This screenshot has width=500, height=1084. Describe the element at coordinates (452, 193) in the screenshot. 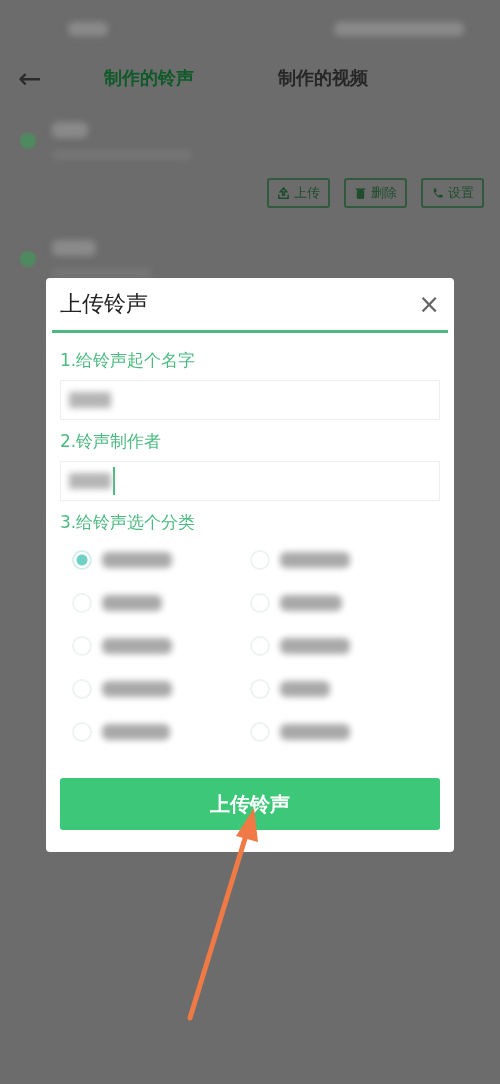

I see `action-button: 设置` at that location.